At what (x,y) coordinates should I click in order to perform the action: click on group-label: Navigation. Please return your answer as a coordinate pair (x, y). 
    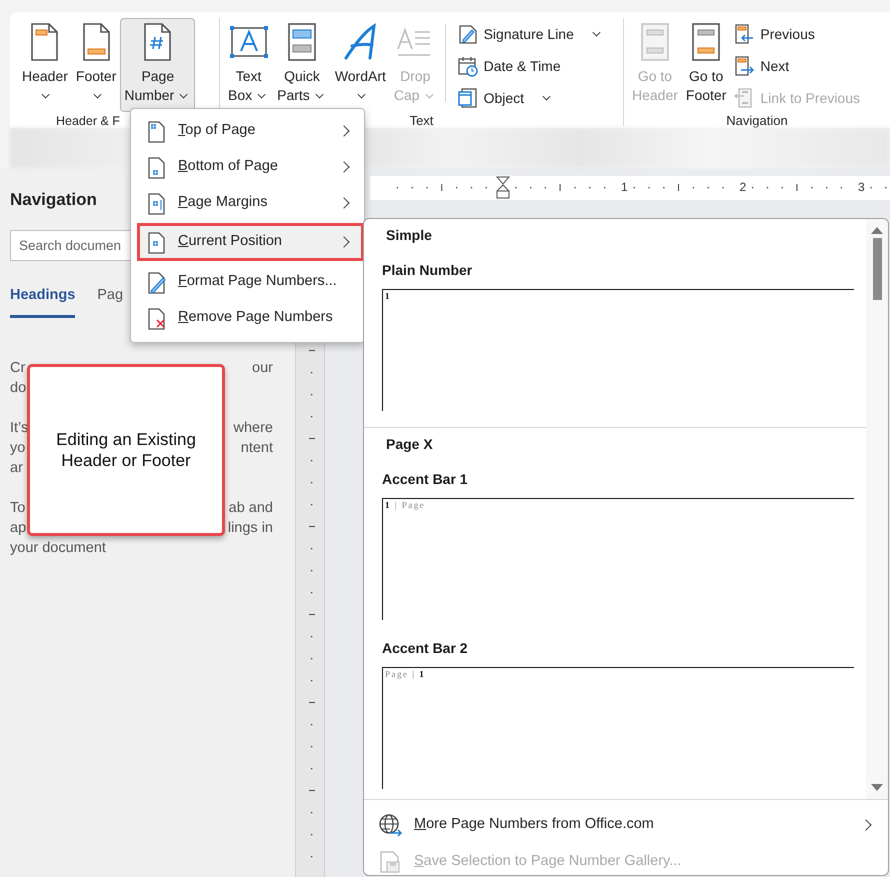
    Looking at the image, I should click on (757, 121).